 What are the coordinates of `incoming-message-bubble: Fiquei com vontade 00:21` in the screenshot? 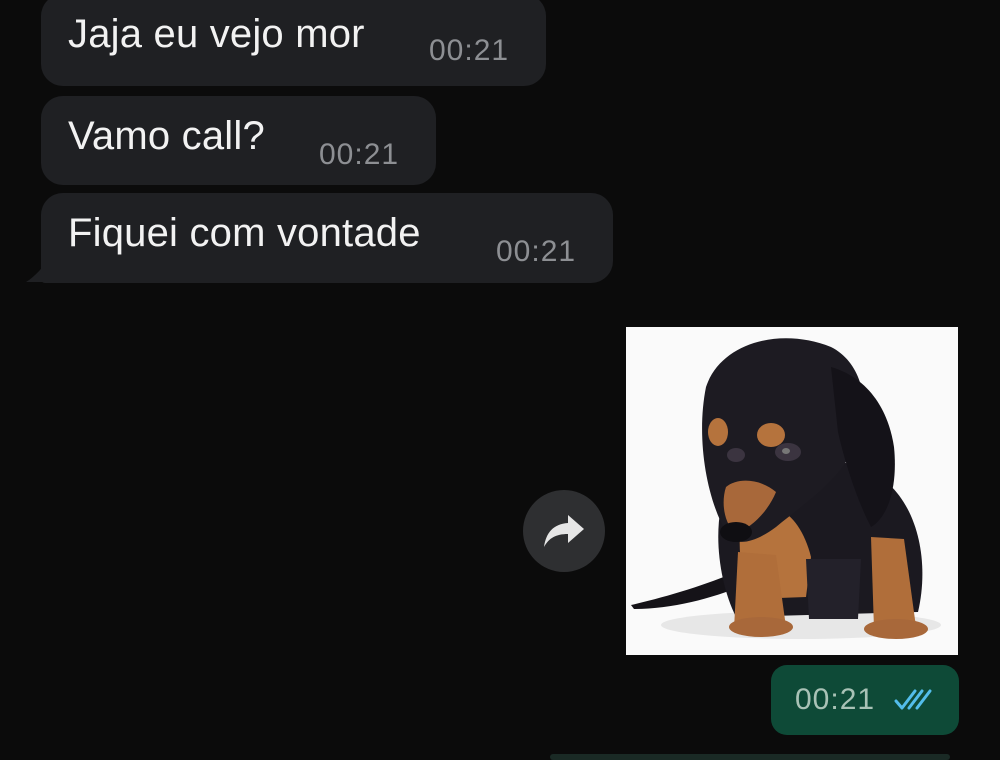 It's located at (327, 238).